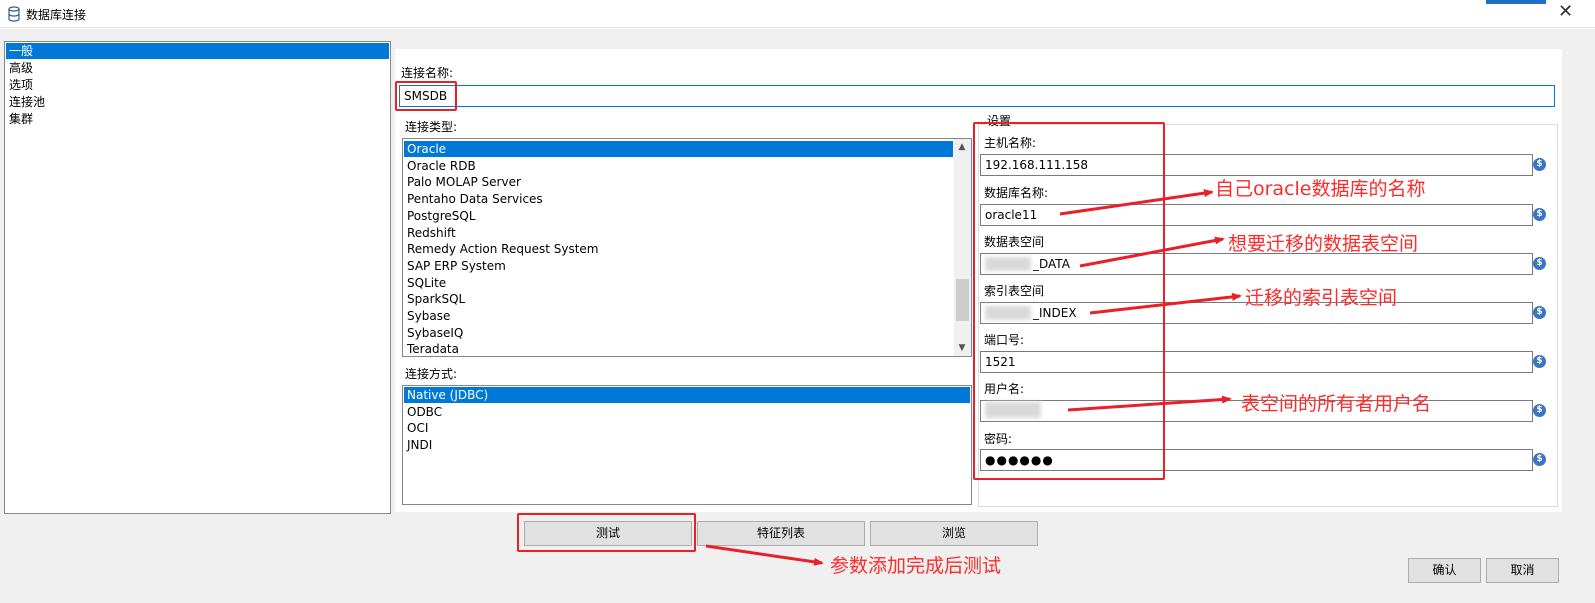 The image size is (1595, 603). What do you see at coordinates (764, 555) in the screenshot?
I see `arrow-test` at bounding box center [764, 555].